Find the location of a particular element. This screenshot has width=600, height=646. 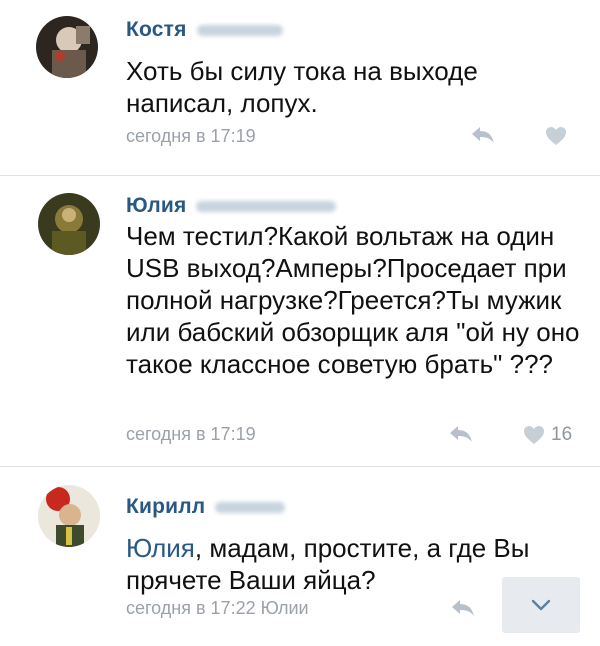

comment-author: Юлия is located at coordinates (156, 206).